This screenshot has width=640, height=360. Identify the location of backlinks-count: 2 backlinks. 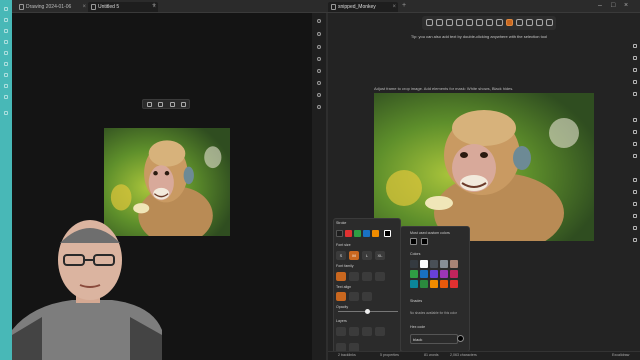
(347, 355).